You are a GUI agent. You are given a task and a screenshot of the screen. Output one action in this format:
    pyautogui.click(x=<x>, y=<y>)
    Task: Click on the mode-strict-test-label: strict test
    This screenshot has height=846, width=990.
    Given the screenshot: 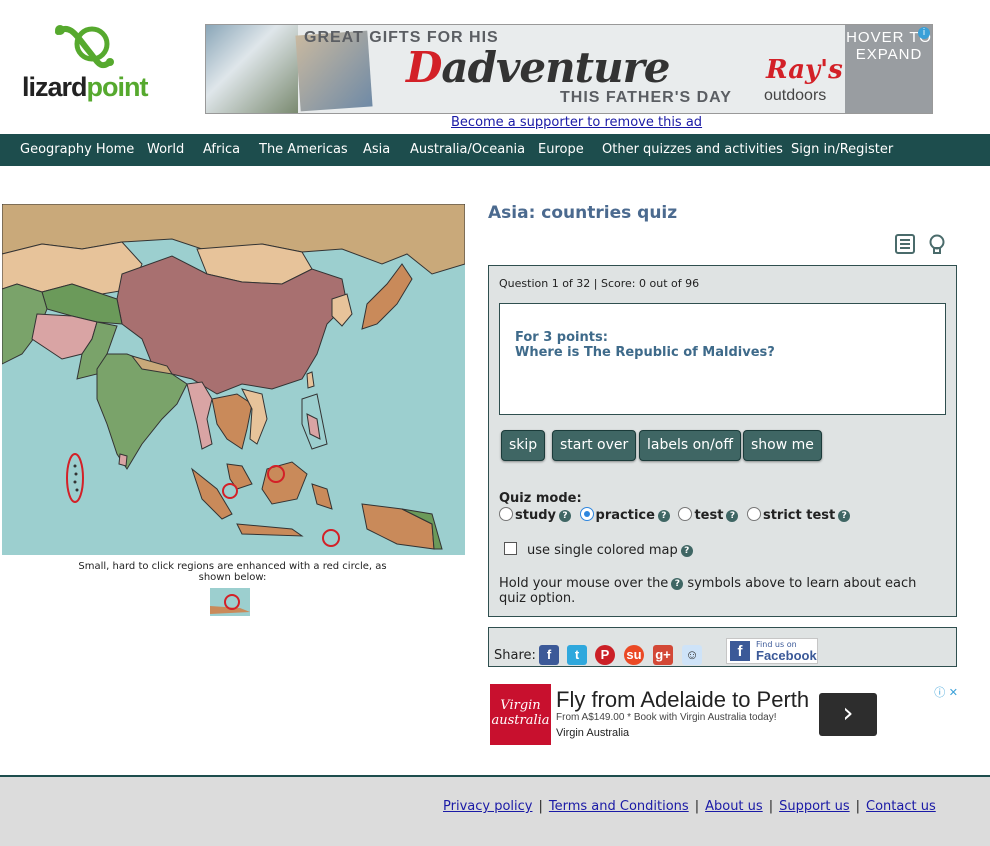 What is the action you would take?
    pyautogui.click(x=799, y=515)
    